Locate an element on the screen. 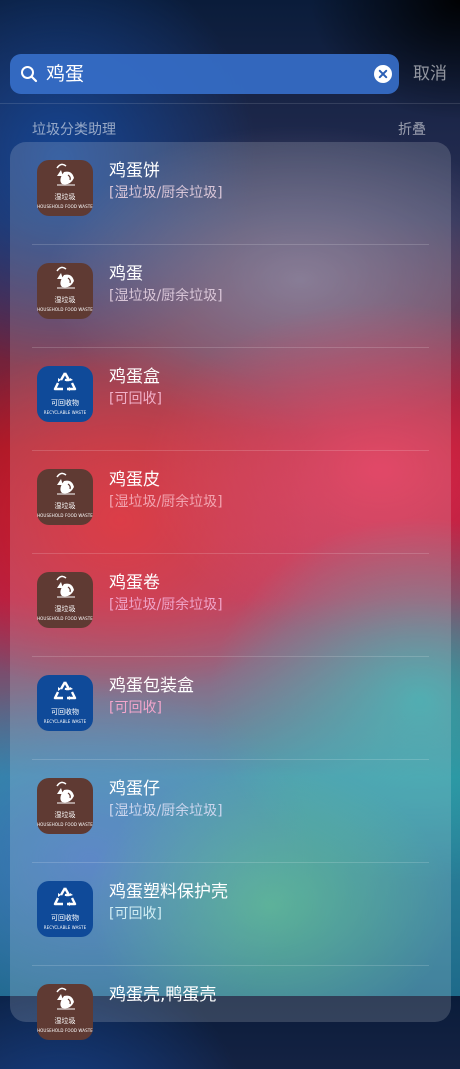  result-title: 鸡蛋仔 is located at coordinates (134, 789).